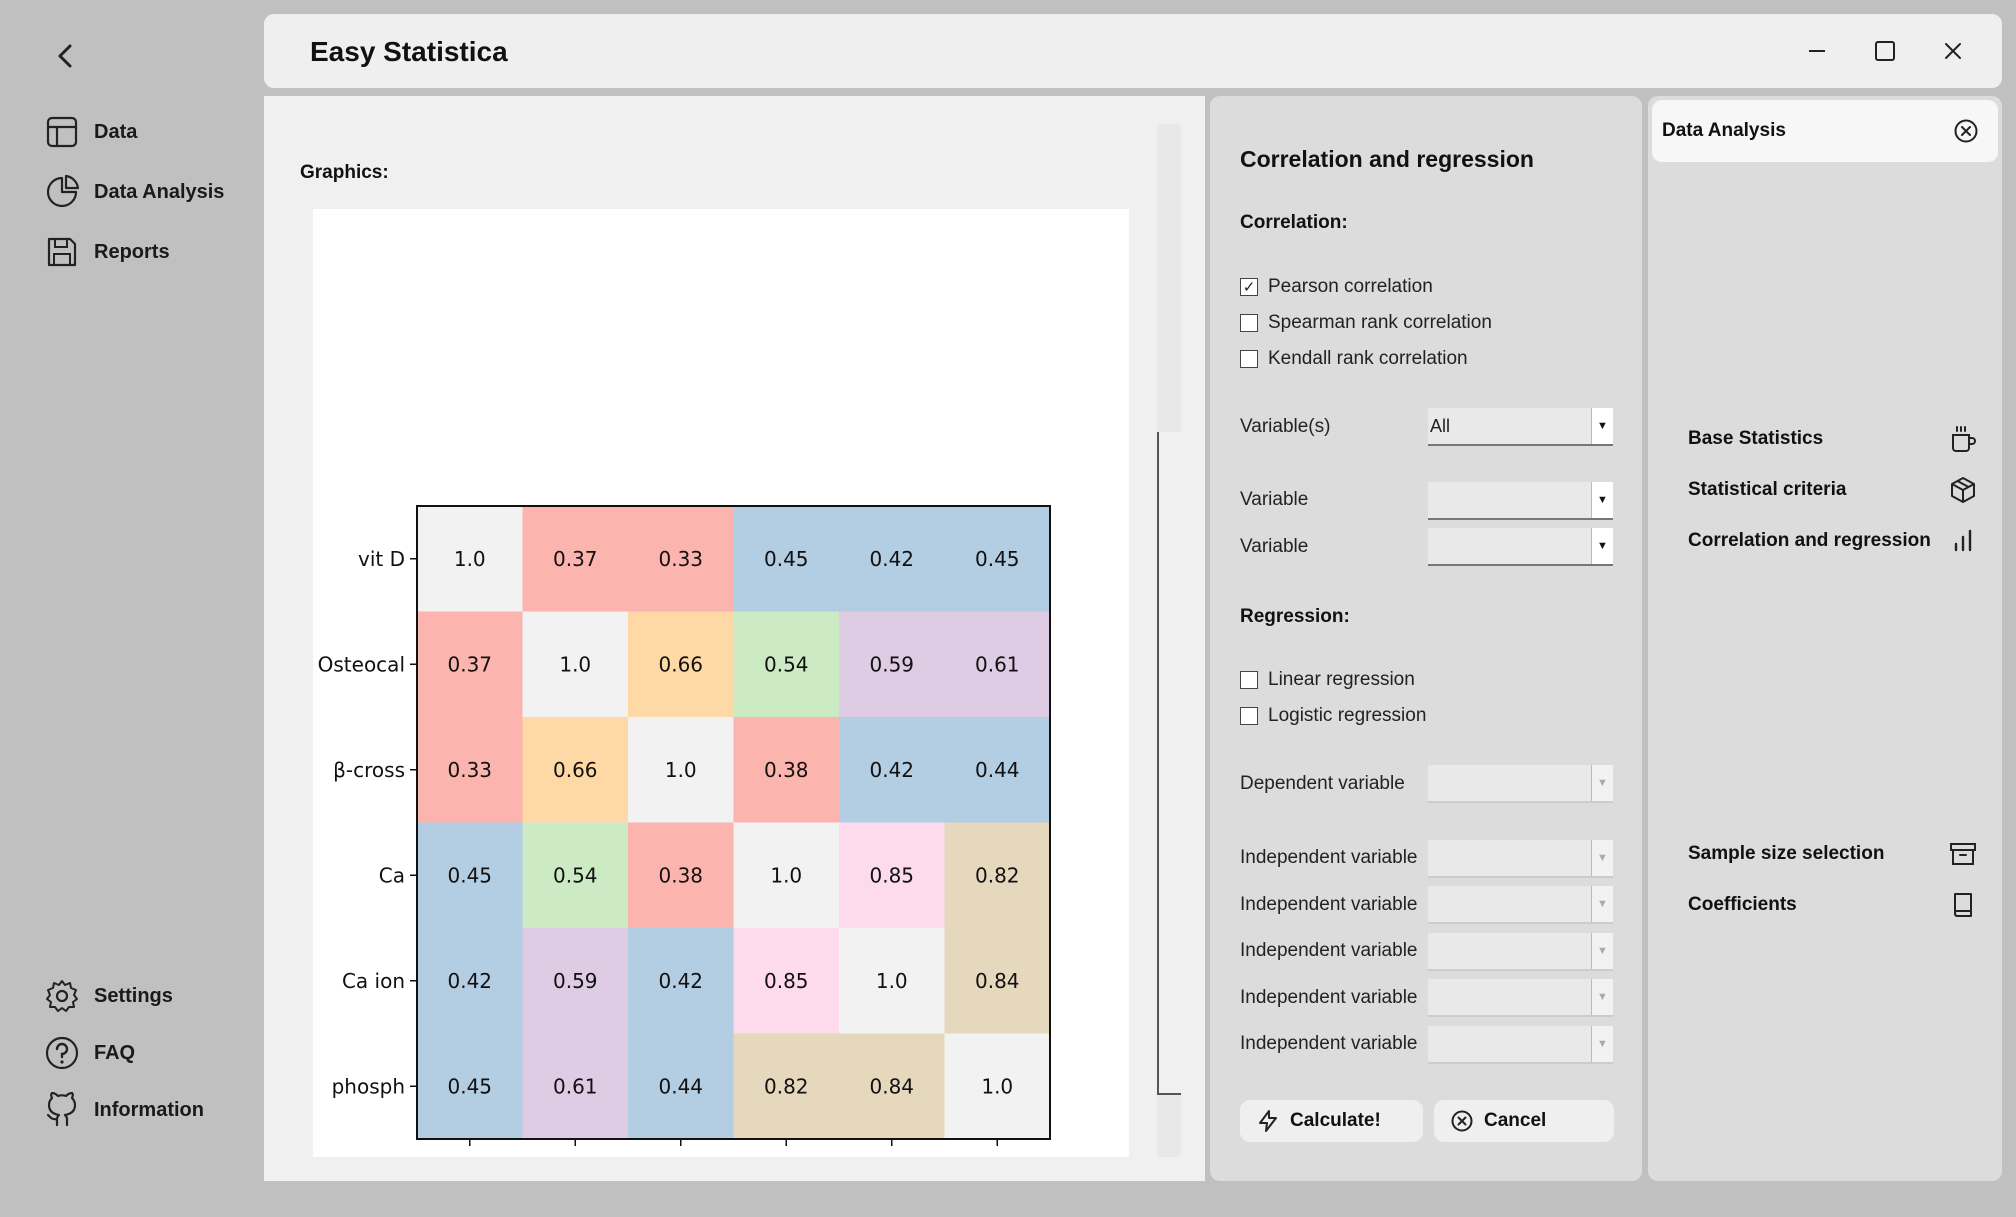 Image resolution: width=2016 pixels, height=1217 pixels. Describe the element at coordinates (1350, 286) in the screenshot. I see `checkbox-label: Pearson correlation` at that location.